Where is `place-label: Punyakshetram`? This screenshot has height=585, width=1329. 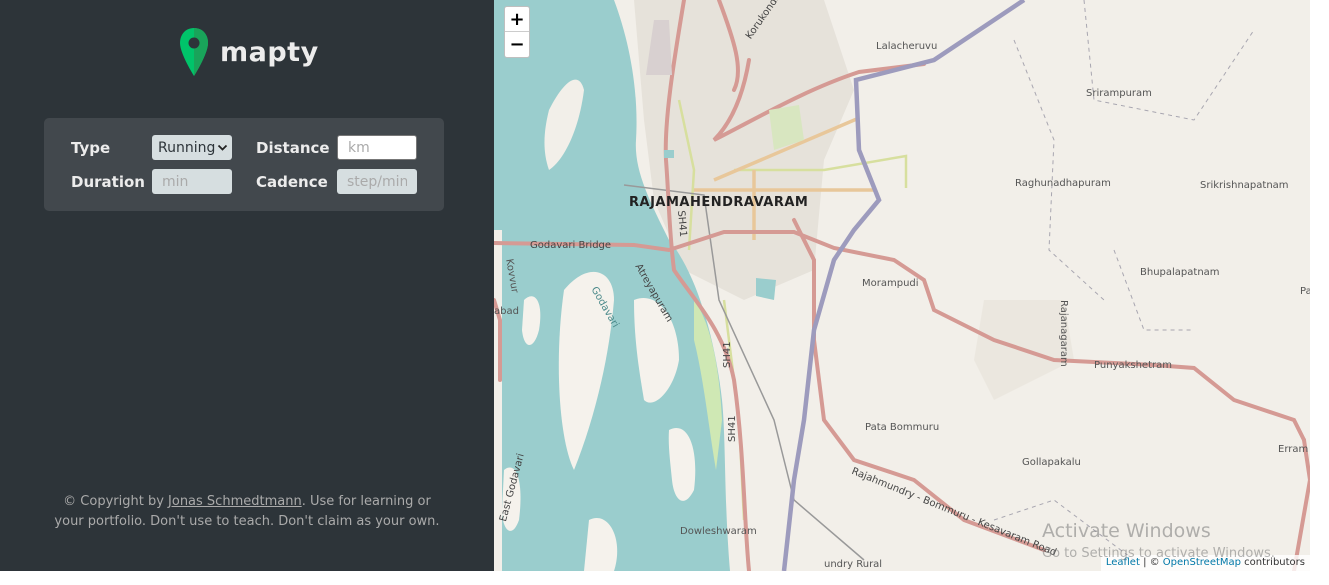 place-label: Punyakshetram is located at coordinates (1133, 365).